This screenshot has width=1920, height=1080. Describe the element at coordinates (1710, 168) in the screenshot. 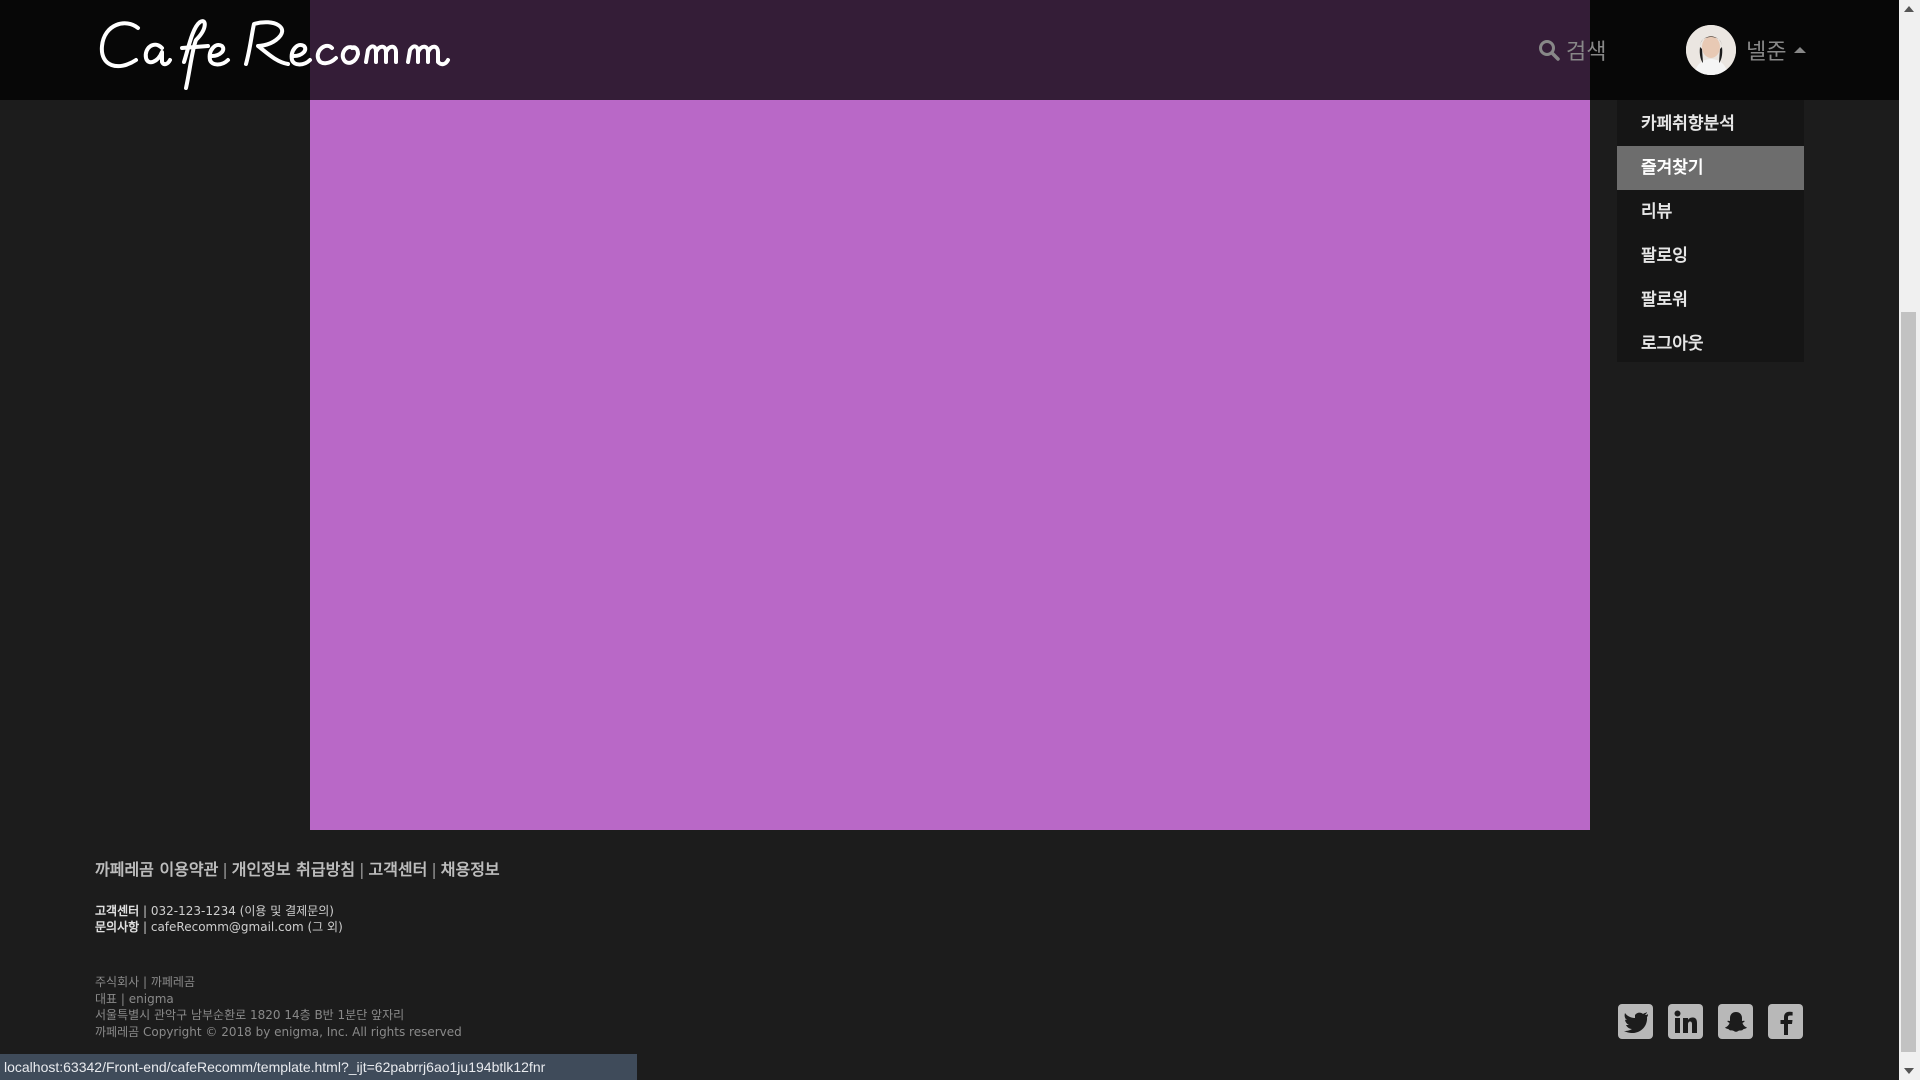

I see `menu-item-favorites: 즐겨찾기` at that location.